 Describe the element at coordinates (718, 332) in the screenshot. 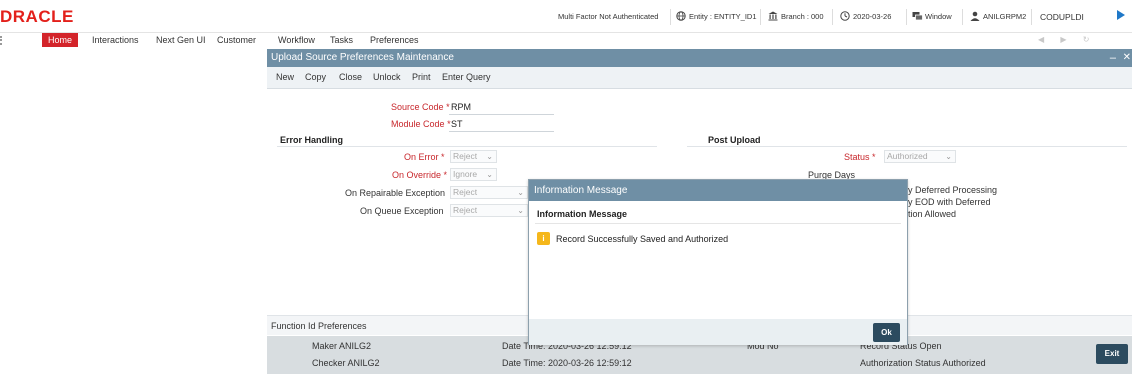

I see `dialog-footer` at that location.